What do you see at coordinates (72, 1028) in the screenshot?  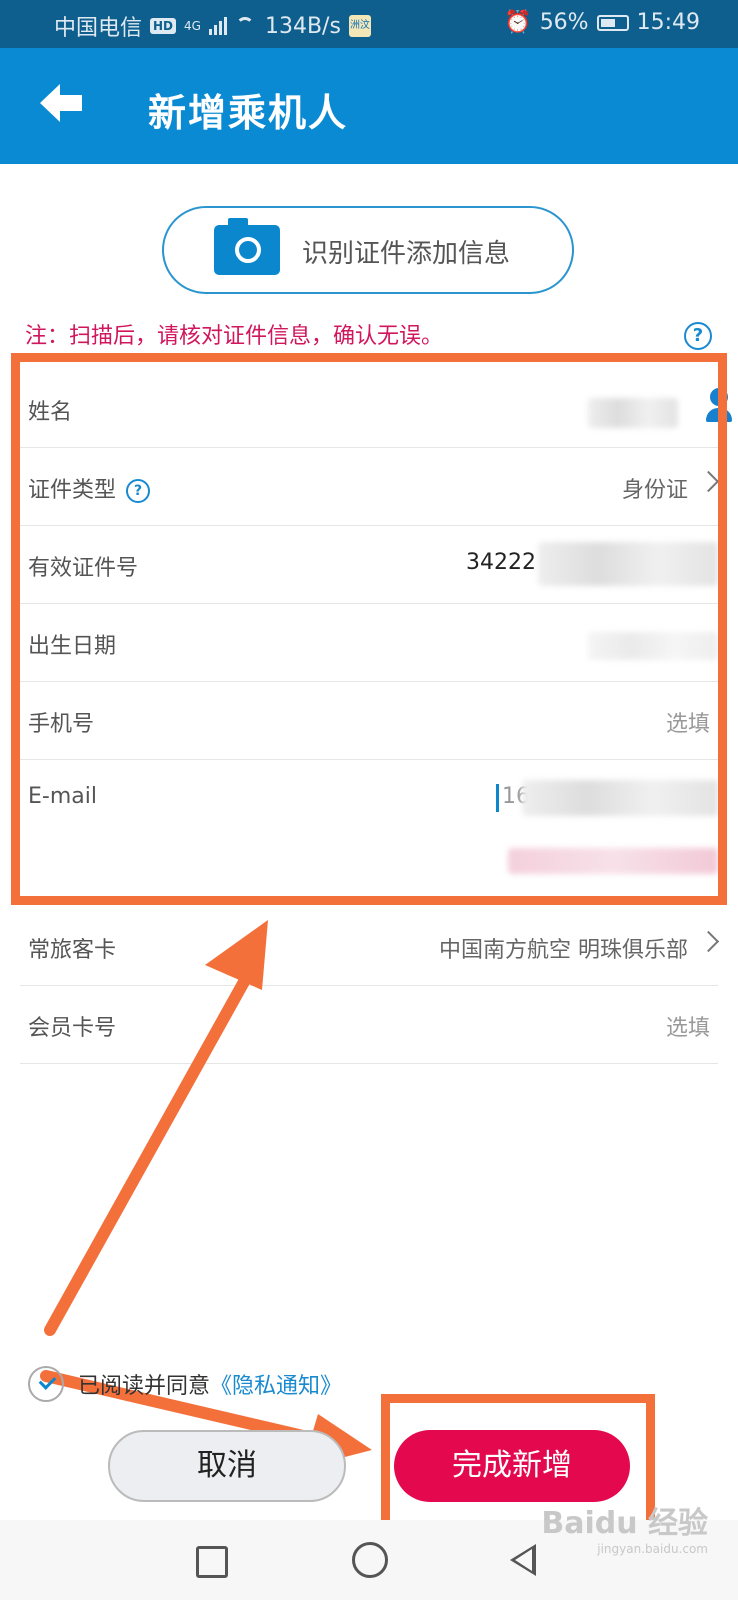 I see `member-card-label: 会员卡号` at bounding box center [72, 1028].